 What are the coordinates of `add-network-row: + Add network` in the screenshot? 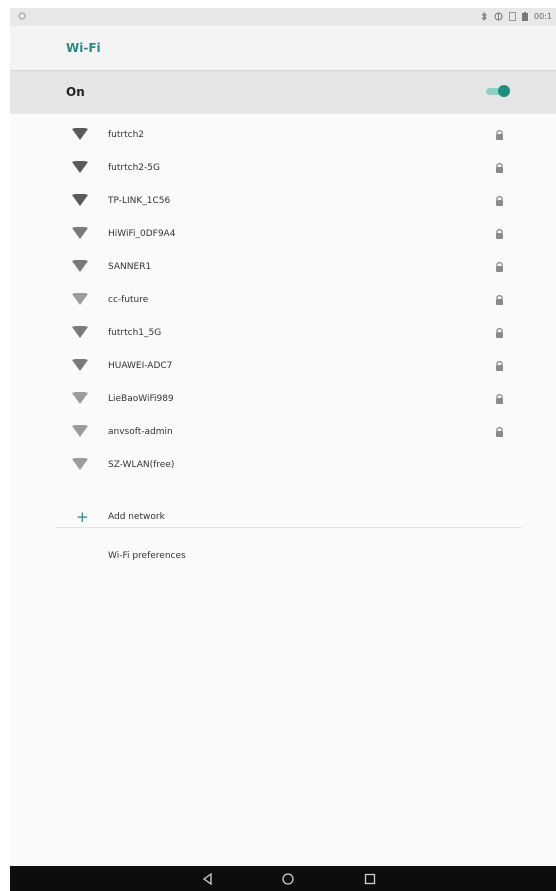 It's located at (283, 519).